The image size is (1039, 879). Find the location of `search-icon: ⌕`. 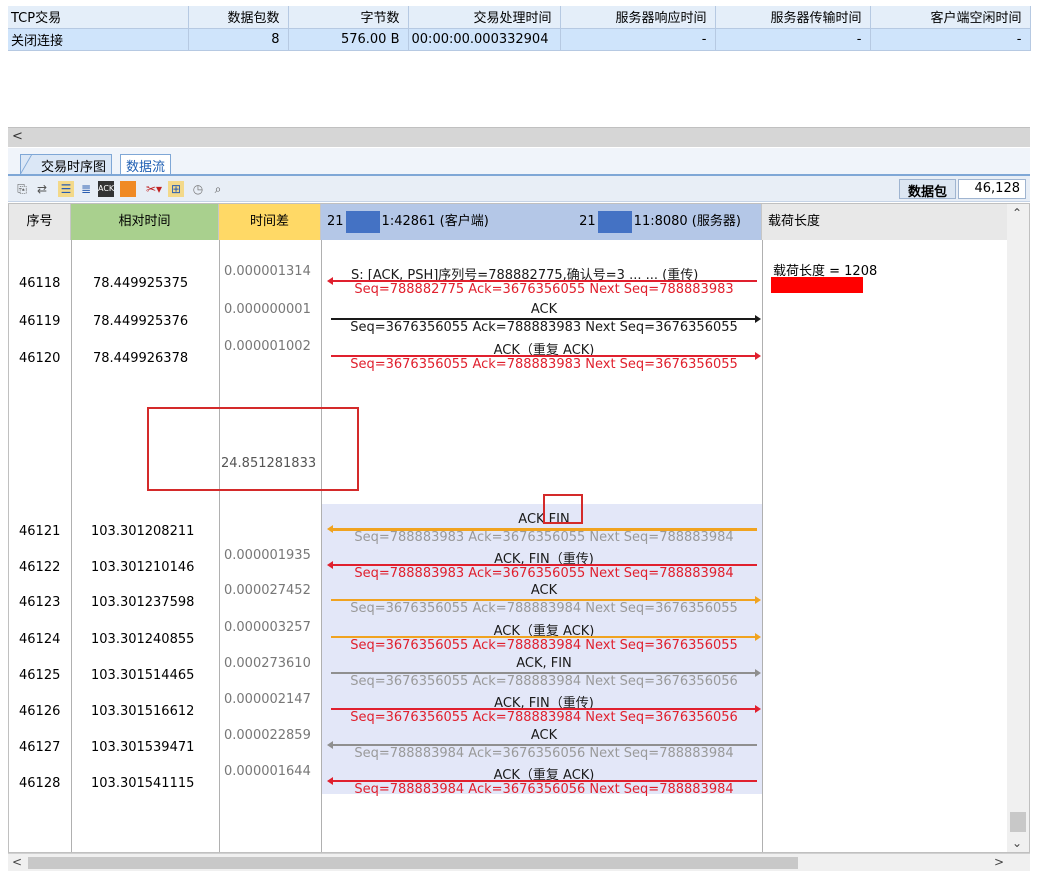

search-icon: ⌕ is located at coordinates (218, 189).